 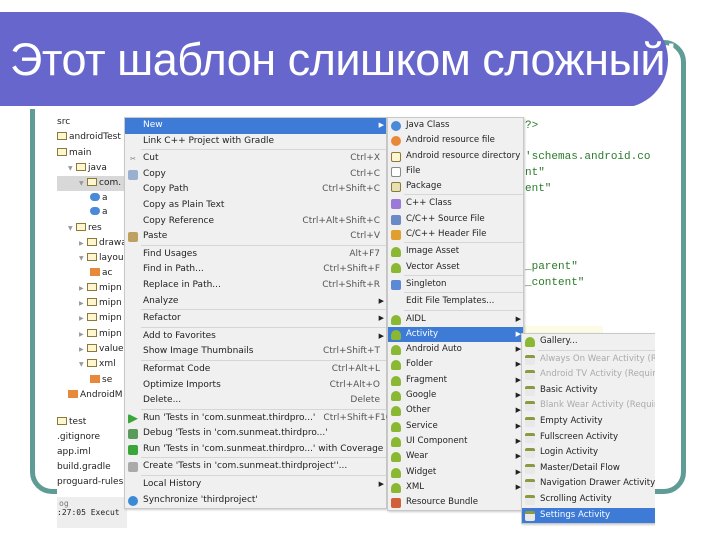 I want to click on tree-item: AndroidM, so click(x=92, y=395).